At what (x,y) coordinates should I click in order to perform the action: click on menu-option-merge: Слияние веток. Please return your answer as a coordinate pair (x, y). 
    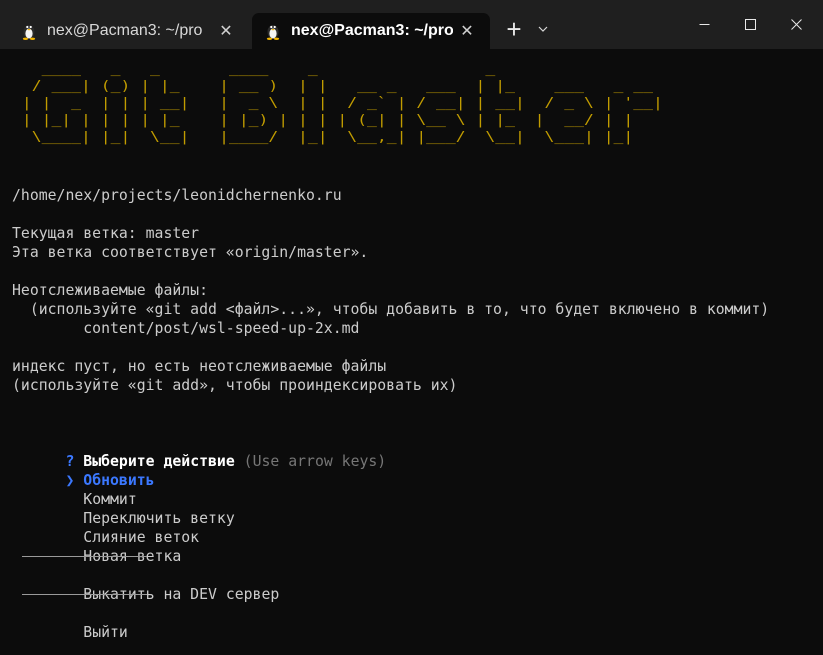
    Looking at the image, I should click on (105, 527).